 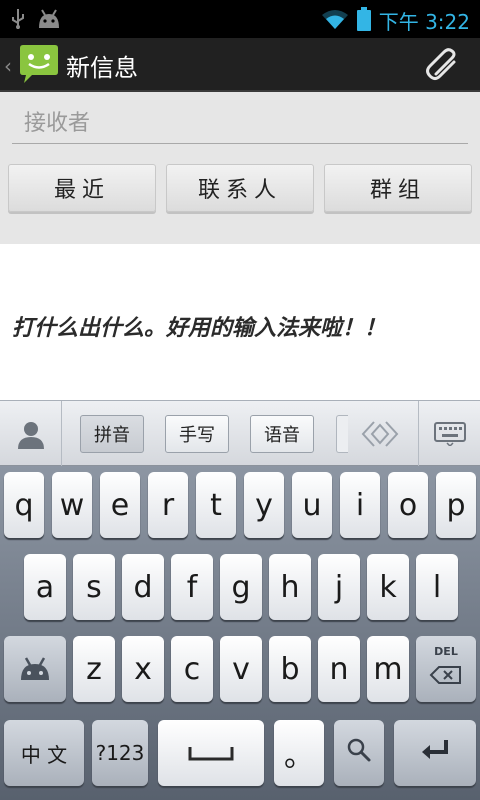 I want to click on delete-key-label: DEL, so click(x=446, y=651).